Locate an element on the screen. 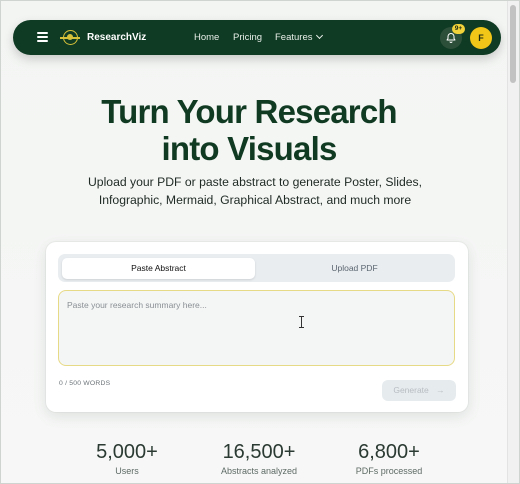 Image resolution: width=520 pixels, height=484 pixels. nav-home-link: Home is located at coordinates (206, 37).